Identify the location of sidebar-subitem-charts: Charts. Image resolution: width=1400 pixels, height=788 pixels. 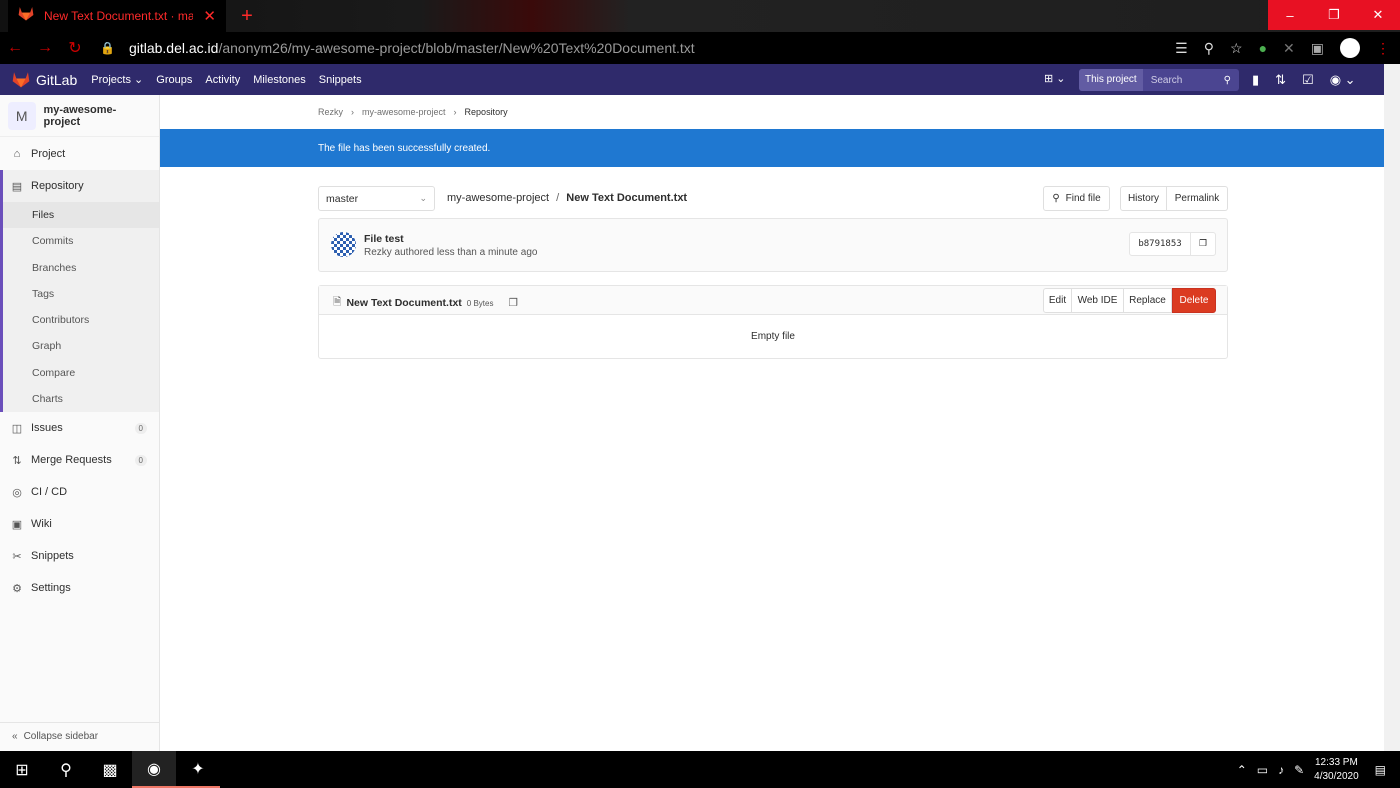
(81, 399).